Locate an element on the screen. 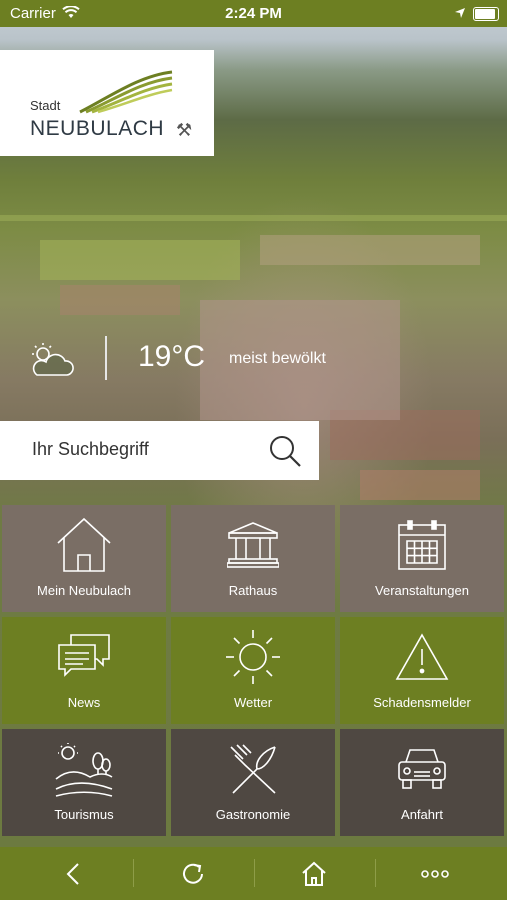 This screenshot has height=900, width=507. more-button is located at coordinates (435, 873).